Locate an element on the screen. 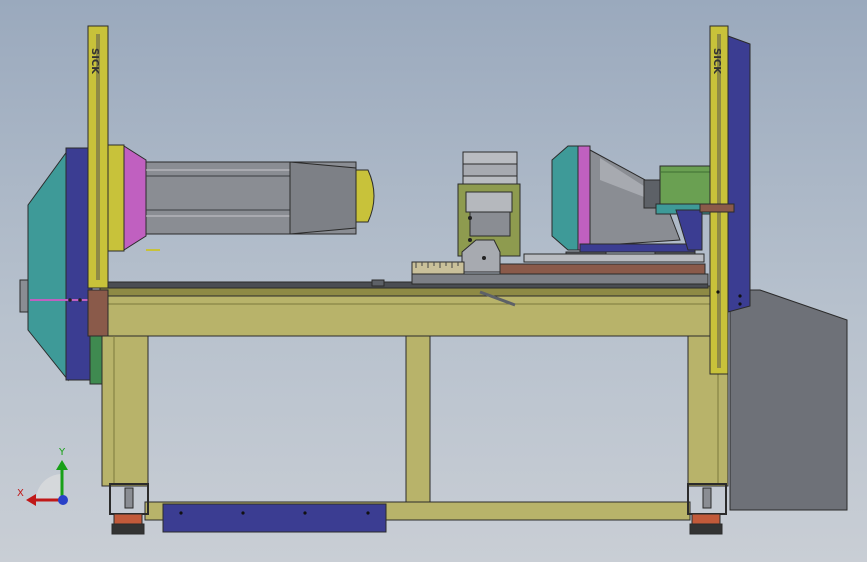 The width and height of the screenshot is (867, 562). x-axis-arrow-icon is located at coordinates (31, 500).